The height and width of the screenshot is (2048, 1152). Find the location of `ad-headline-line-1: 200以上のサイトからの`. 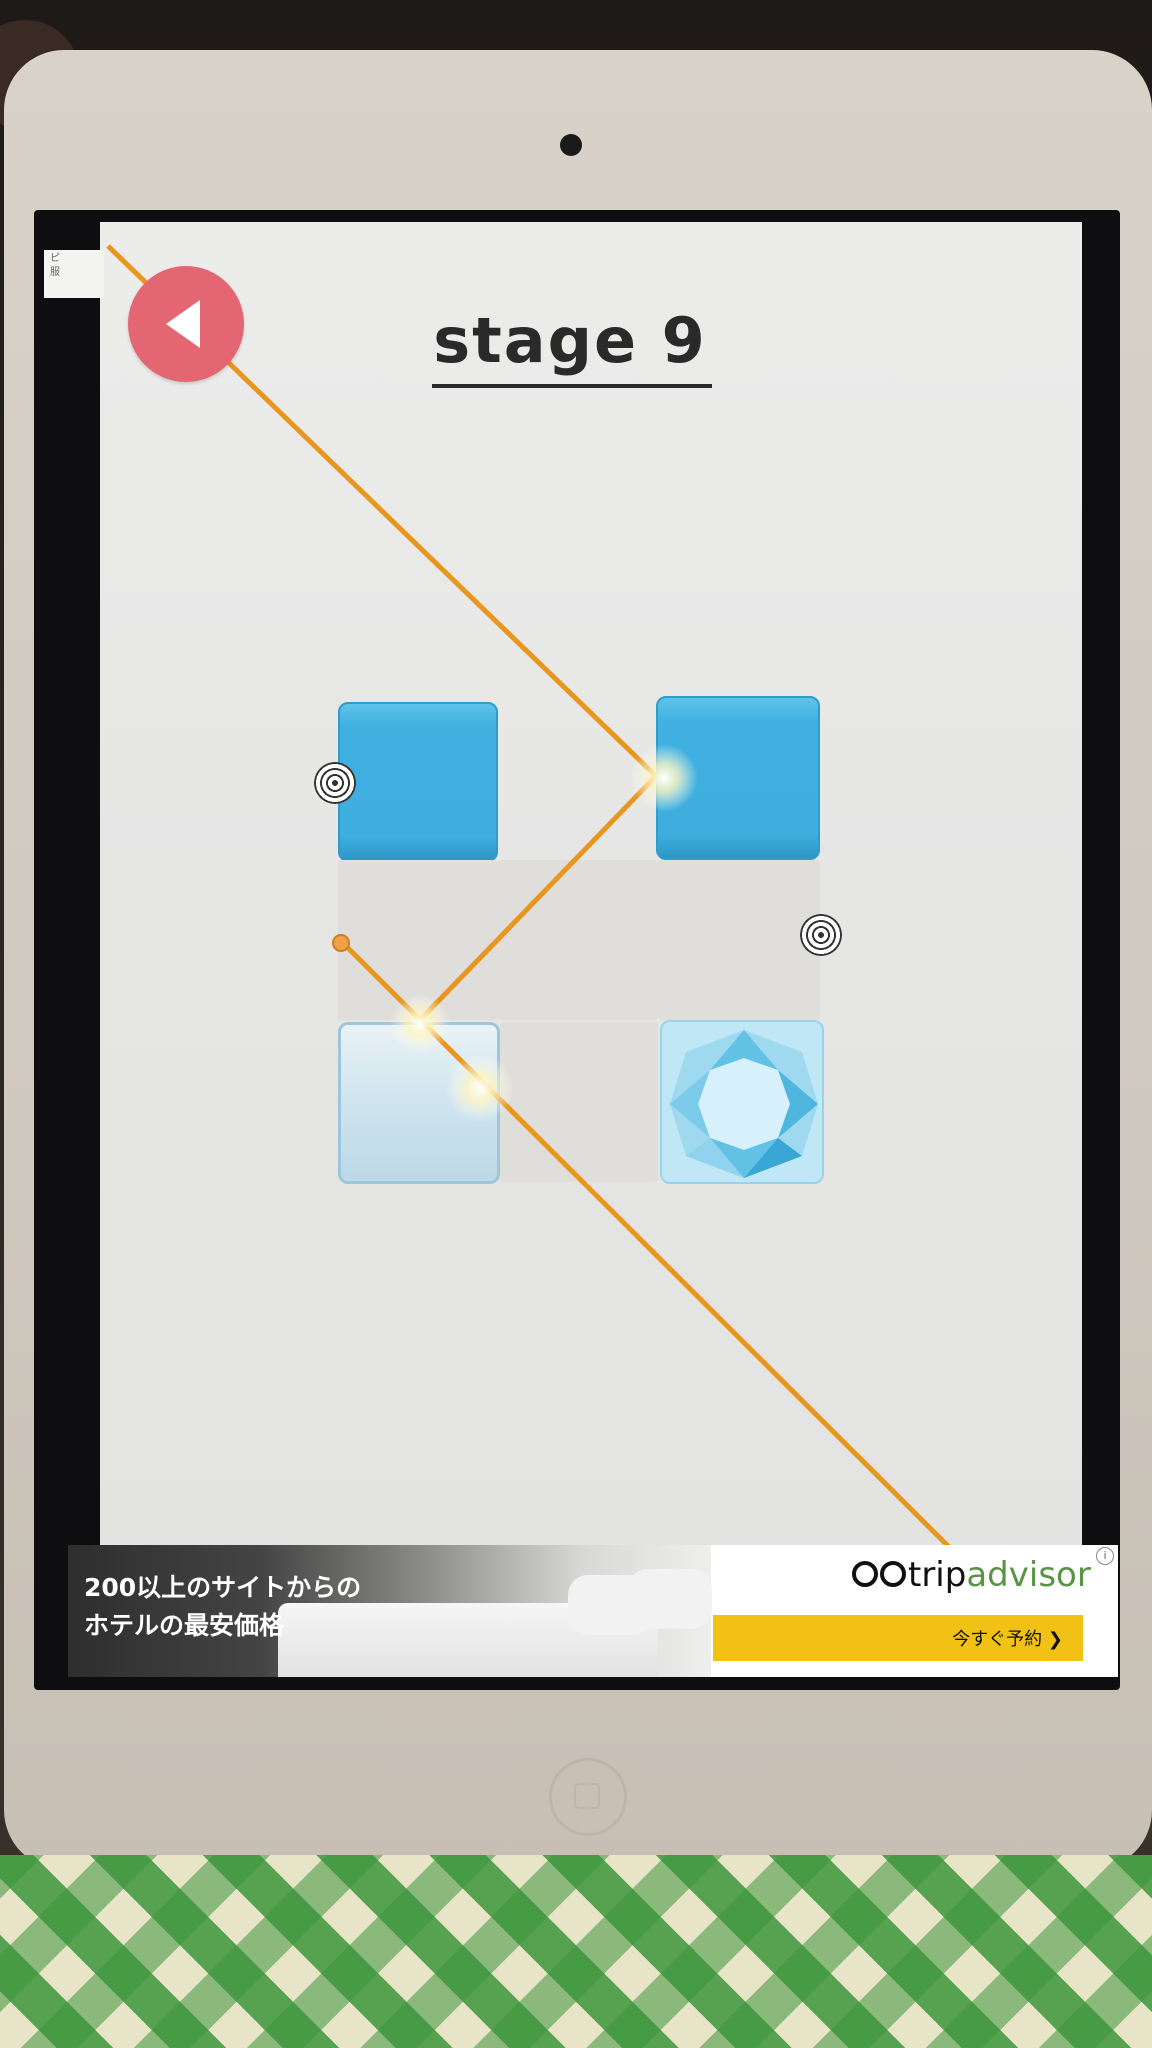

ad-headline-line-1: 200以上のサイトからの is located at coordinates (223, 1587).